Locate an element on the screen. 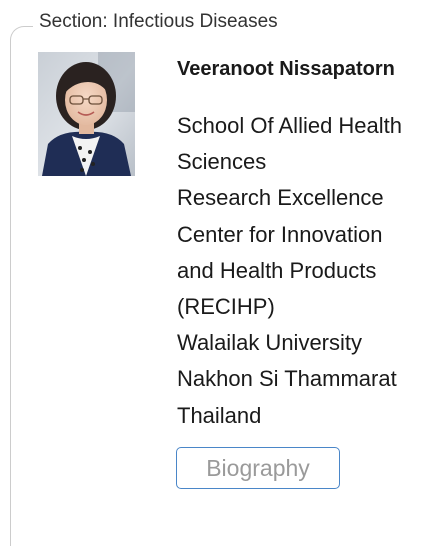 This screenshot has width=440, height=546. editor-name: Veeranoot Nissapatorn is located at coordinates (286, 69).